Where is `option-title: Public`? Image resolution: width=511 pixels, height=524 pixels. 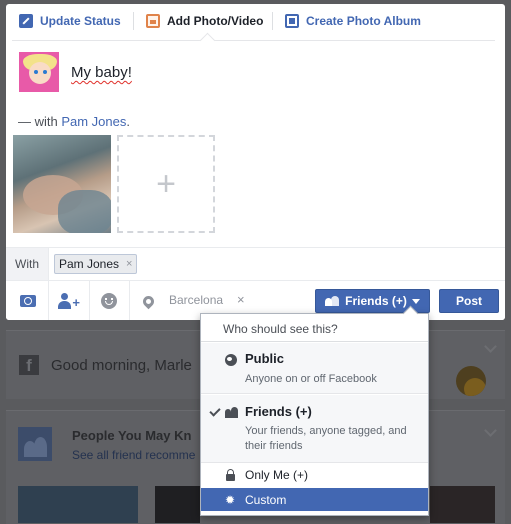 option-title: Public is located at coordinates (265, 358).